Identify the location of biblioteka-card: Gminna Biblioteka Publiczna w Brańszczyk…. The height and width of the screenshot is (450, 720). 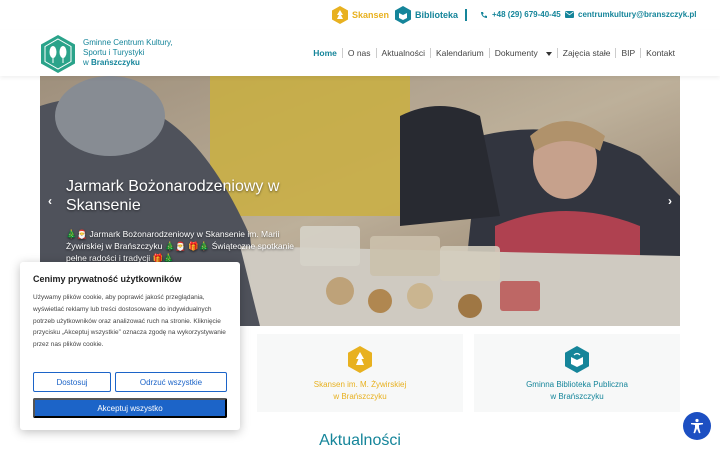
(577, 373).